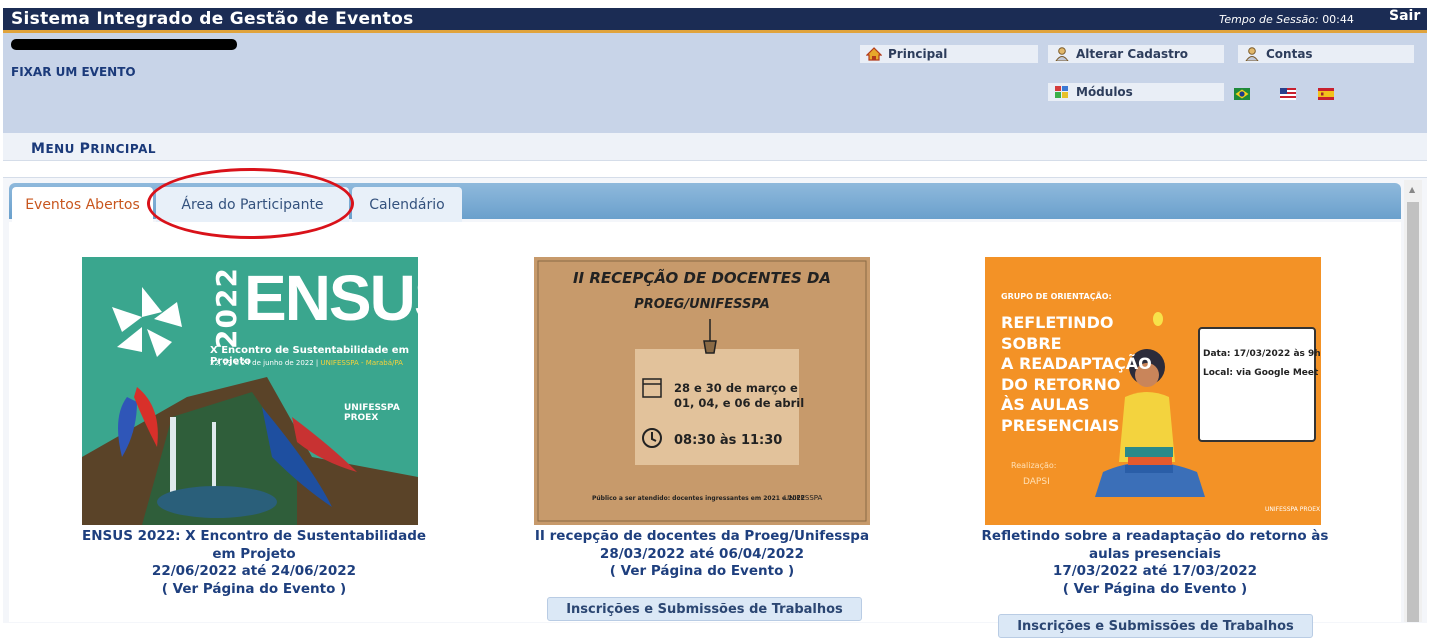 The height and width of the screenshot is (638, 1436). What do you see at coordinates (1326, 54) in the screenshot?
I see `contas-button: Contas` at bounding box center [1326, 54].